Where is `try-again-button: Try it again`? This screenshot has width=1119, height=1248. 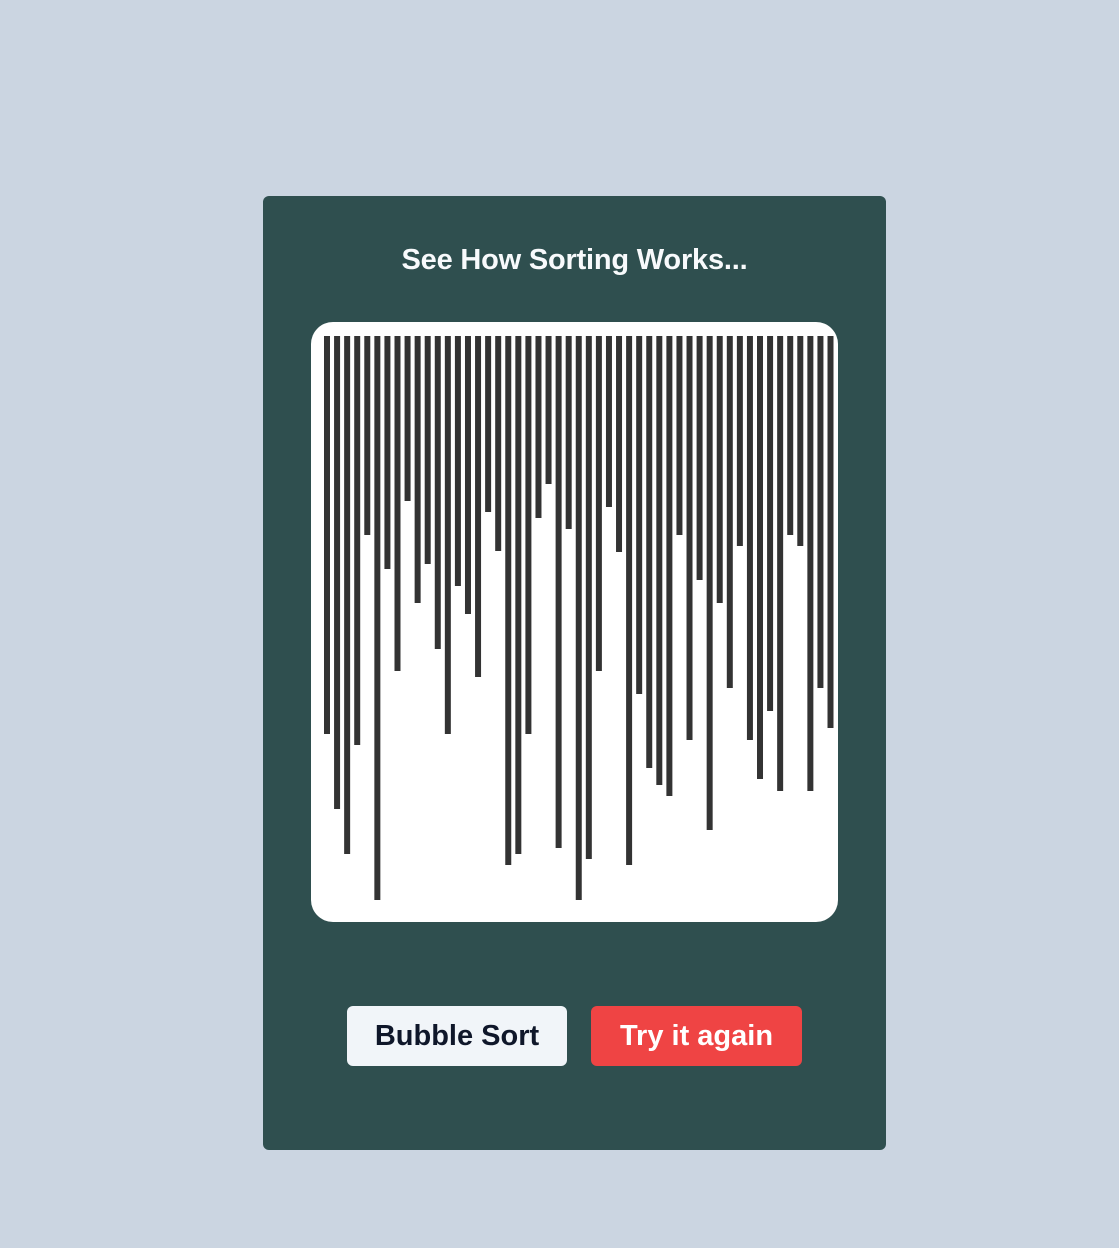 try-again-button: Try it again is located at coordinates (696, 1036).